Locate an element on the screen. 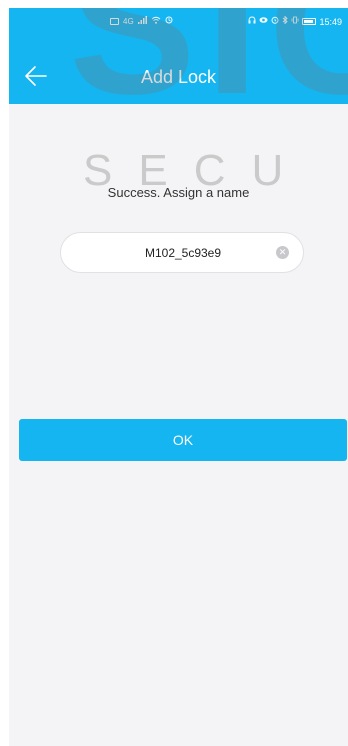 This screenshot has width=348, height=746. status-right-icons: 15:49 is located at coordinates (295, 21).